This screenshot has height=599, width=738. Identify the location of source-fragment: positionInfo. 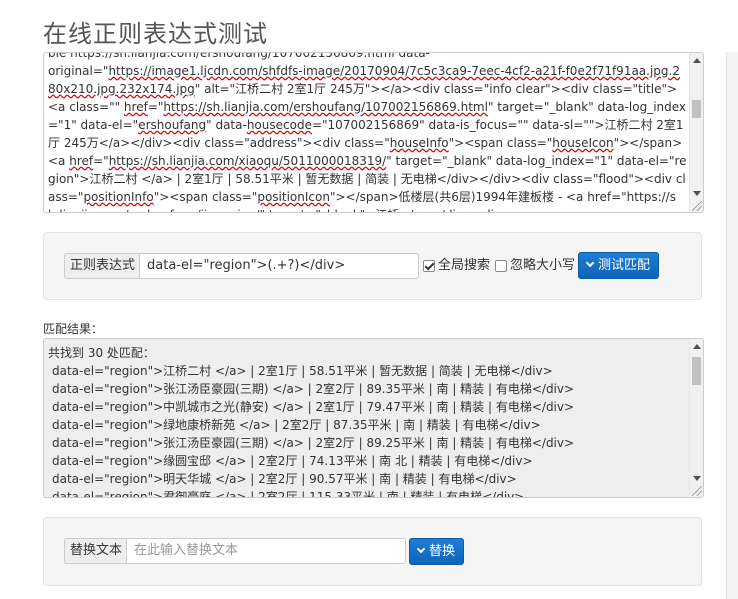
(118, 197).